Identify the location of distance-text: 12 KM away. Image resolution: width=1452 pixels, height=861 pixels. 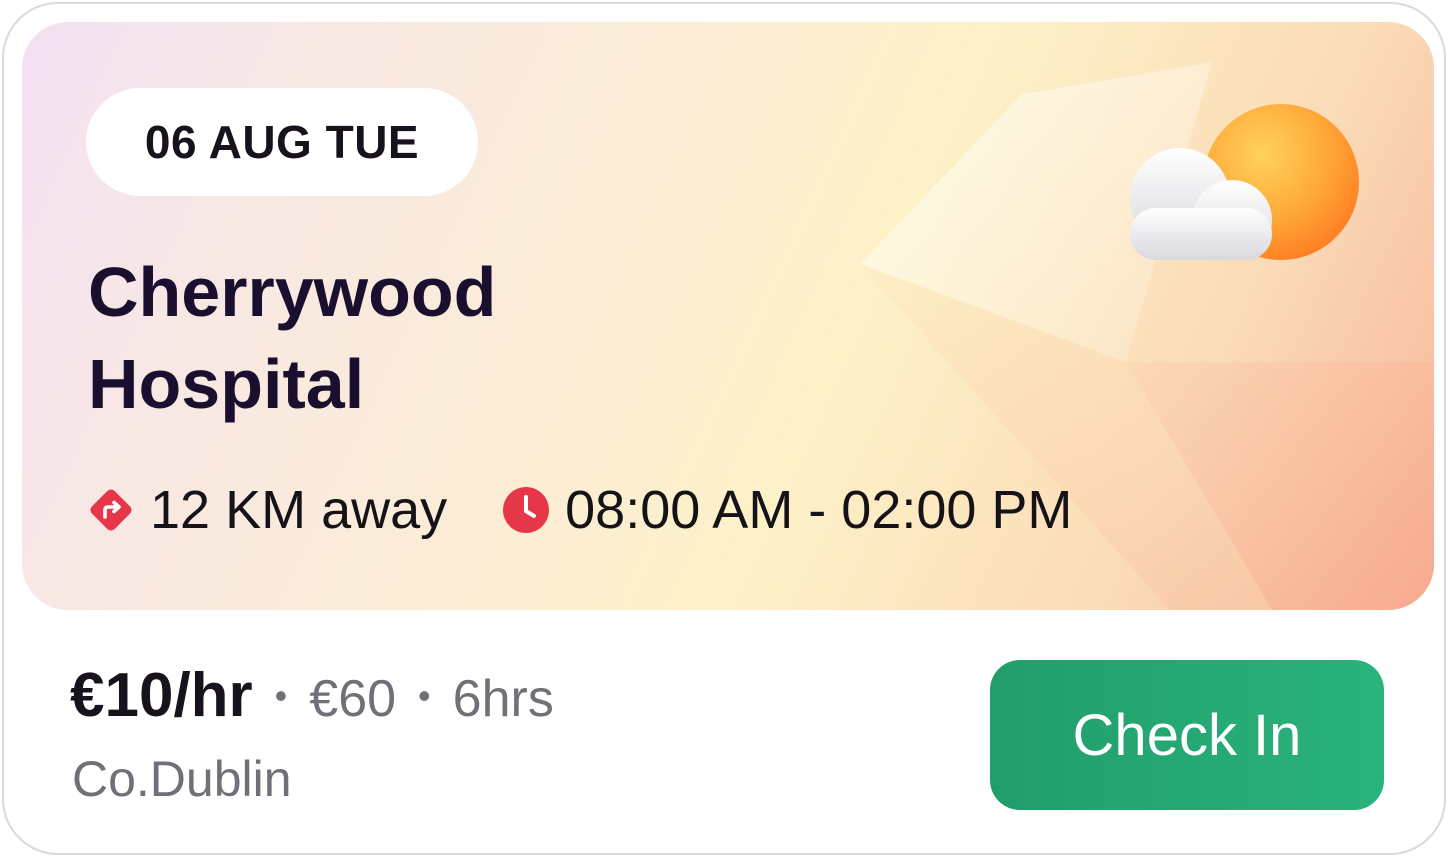
(299, 510).